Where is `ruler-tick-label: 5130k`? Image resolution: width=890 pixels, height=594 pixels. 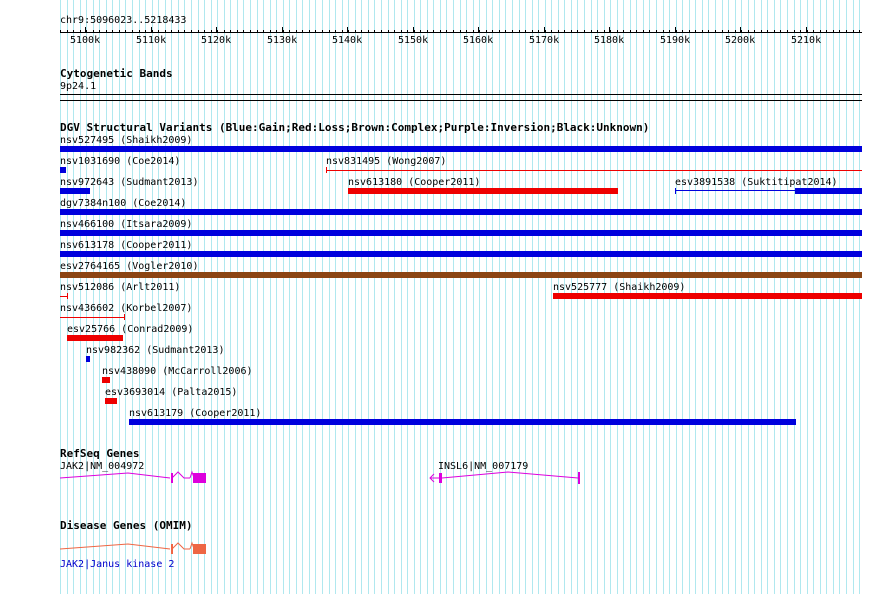 ruler-tick-label: 5130k is located at coordinates (282, 40).